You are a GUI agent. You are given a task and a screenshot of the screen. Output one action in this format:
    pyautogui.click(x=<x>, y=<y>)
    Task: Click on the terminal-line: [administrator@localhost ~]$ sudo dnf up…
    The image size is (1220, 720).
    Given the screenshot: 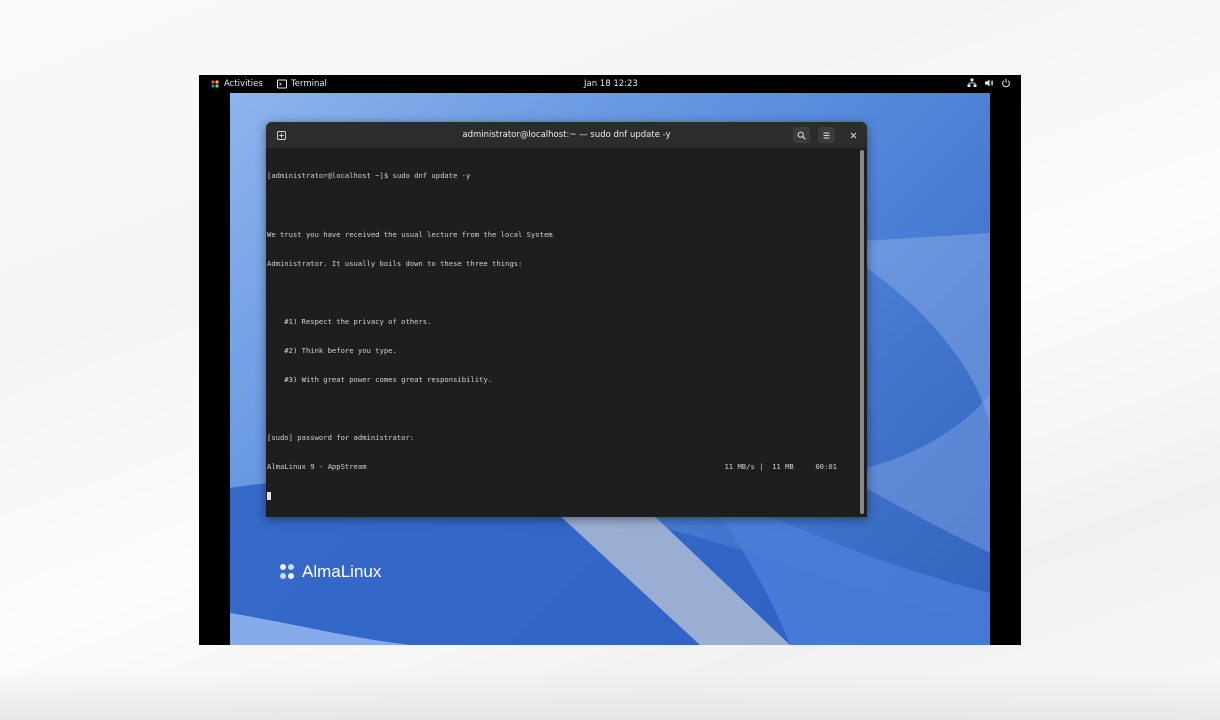 What is the action you would take?
    pyautogui.click(x=369, y=176)
    